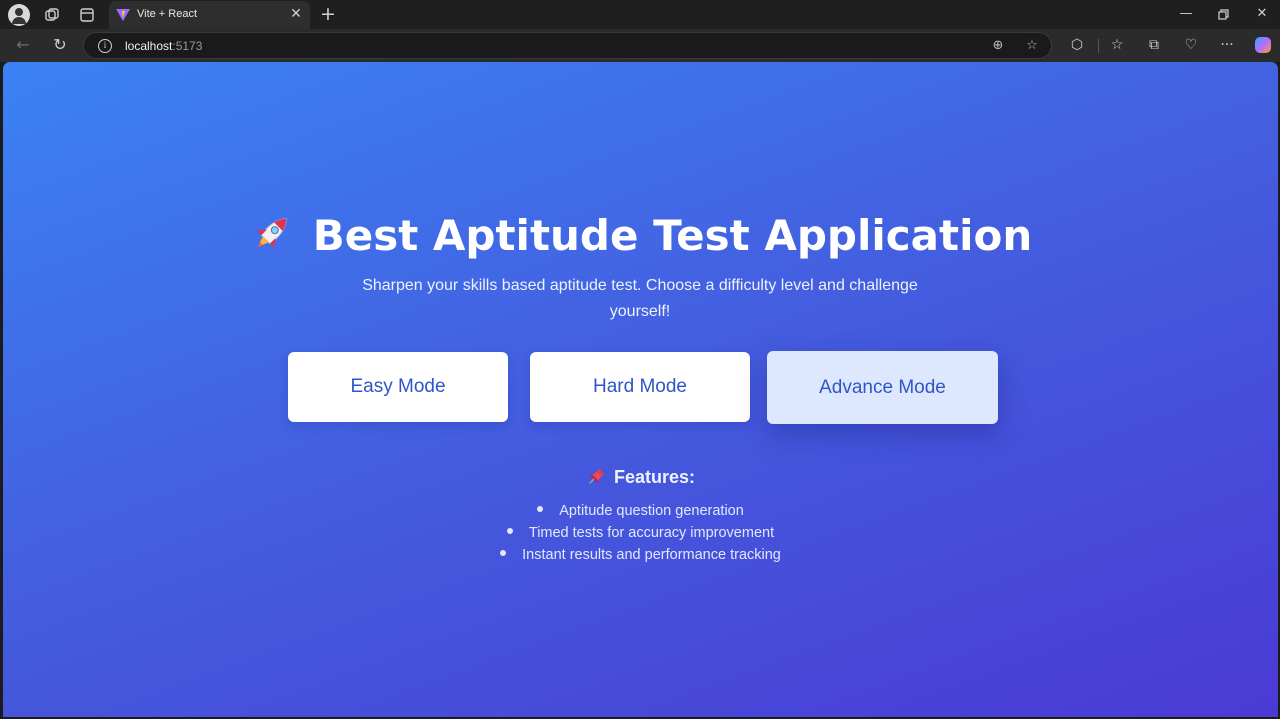  What do you see at coordinates (567, 45) in the screenshot?
I see `address-bar: i localhost:5173 ⊕ ☆` at bounding box center [567, 45].